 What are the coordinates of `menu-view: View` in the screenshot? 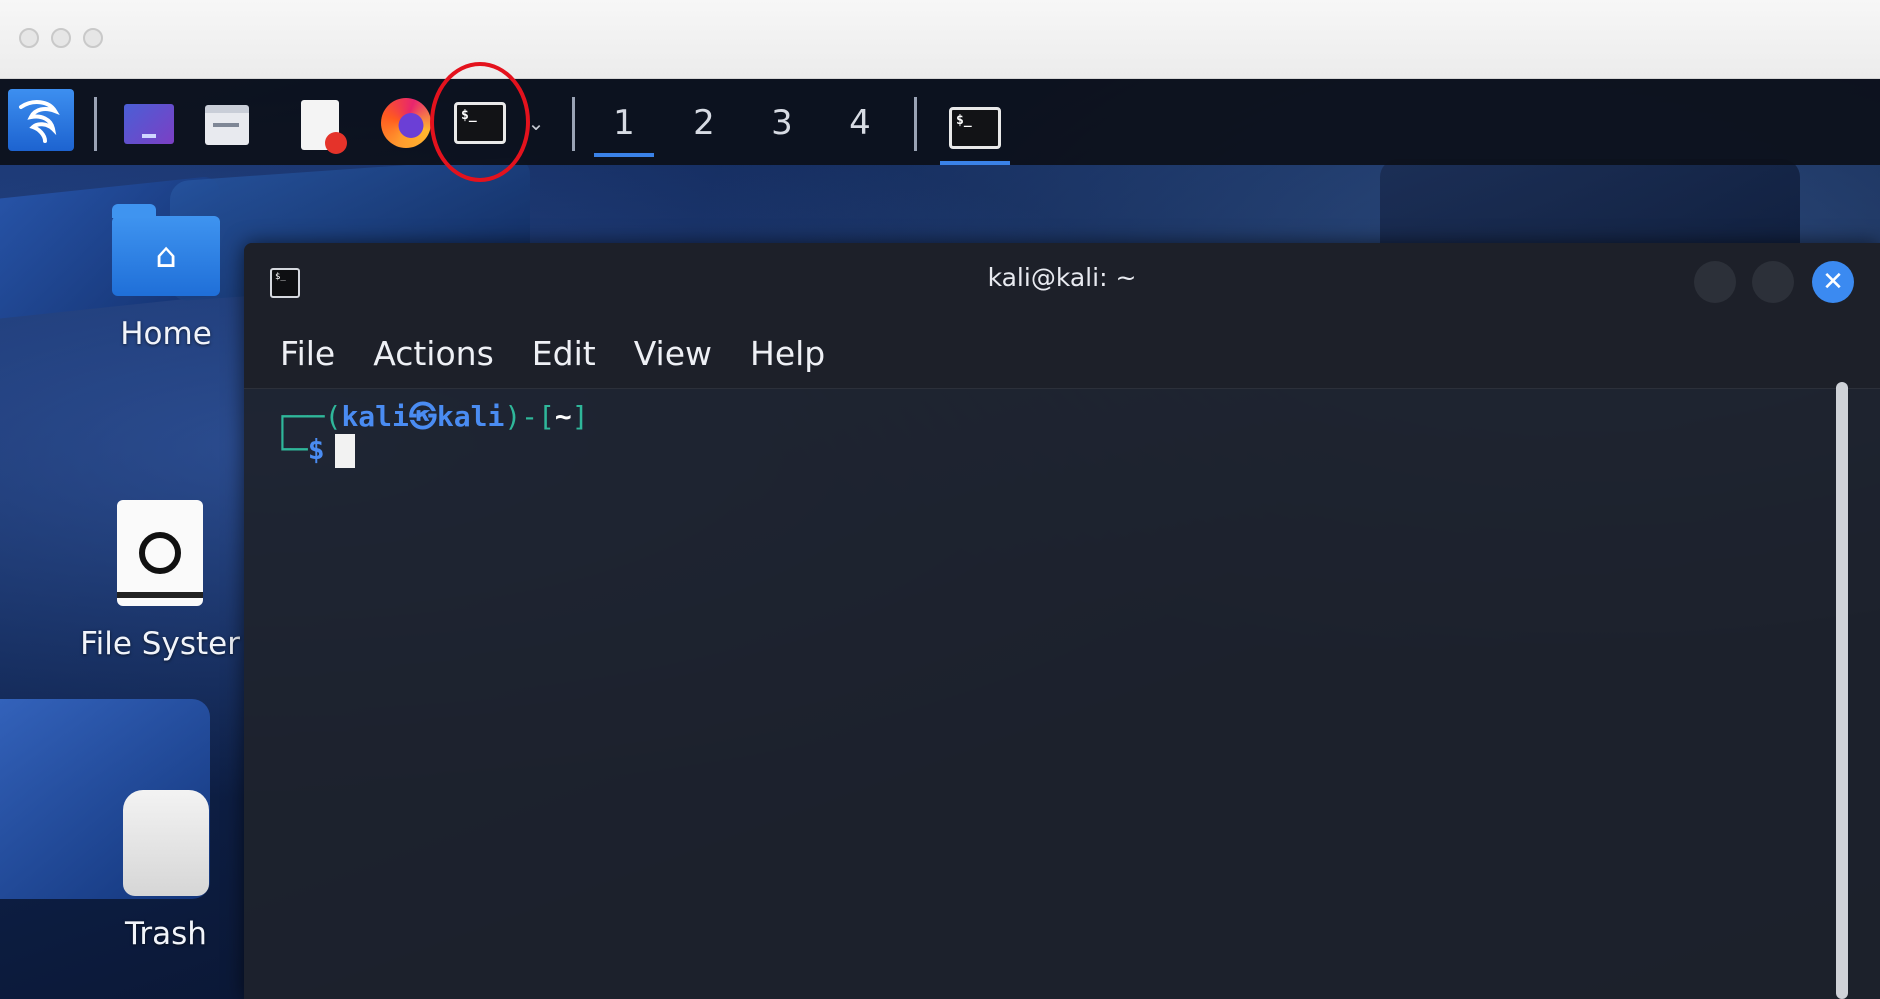 It's located at (673, 353).